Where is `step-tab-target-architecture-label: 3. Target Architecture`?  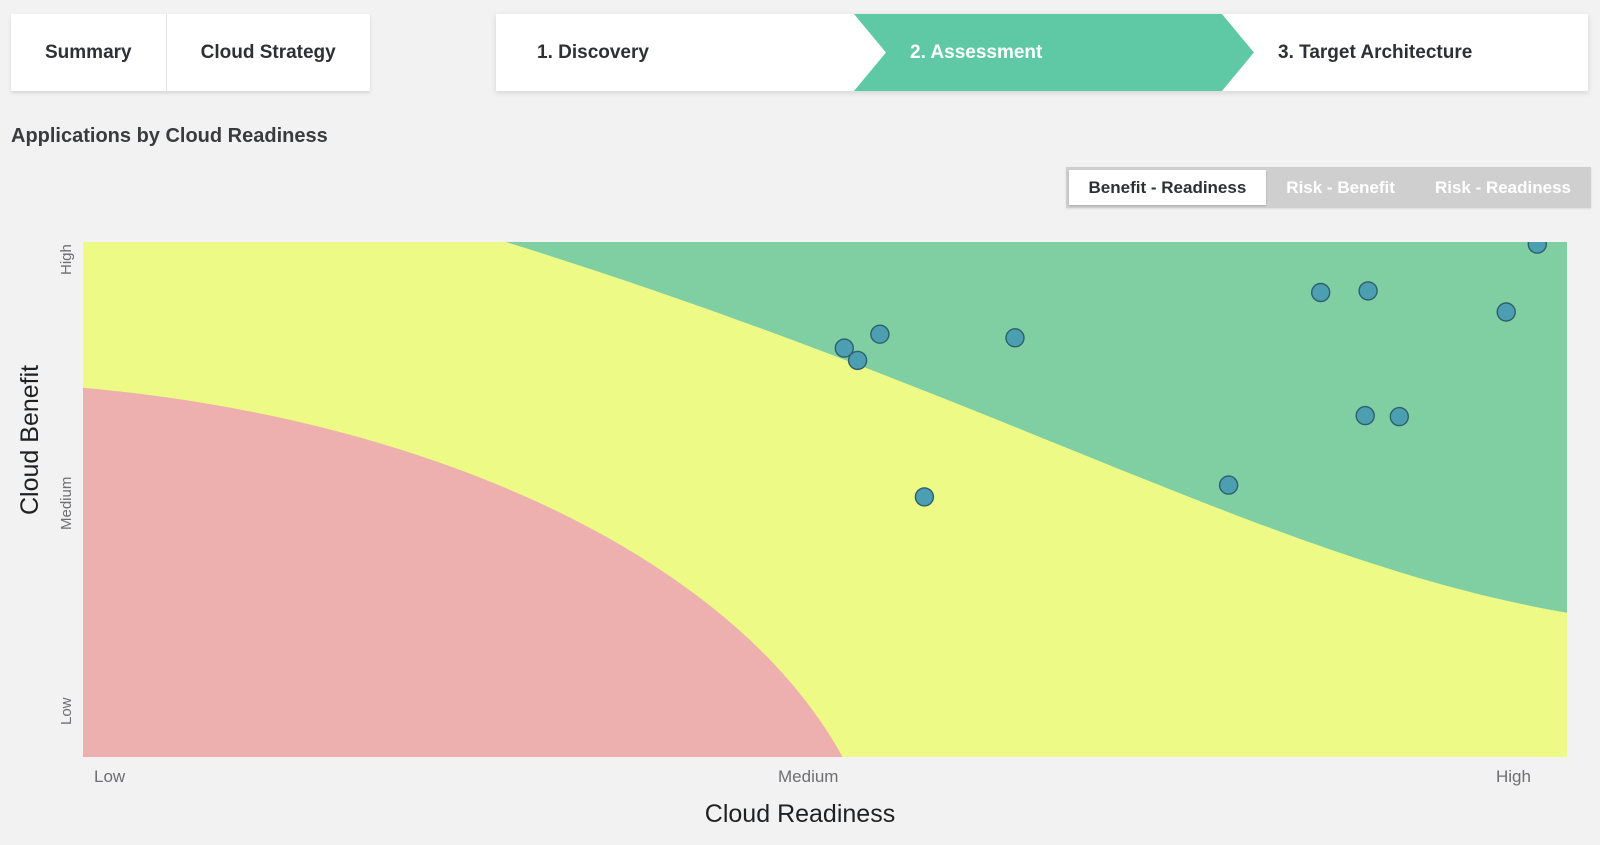
step-tab-target-architecture-label: 3. Target Architecture is located at coordinates (1375, 52).